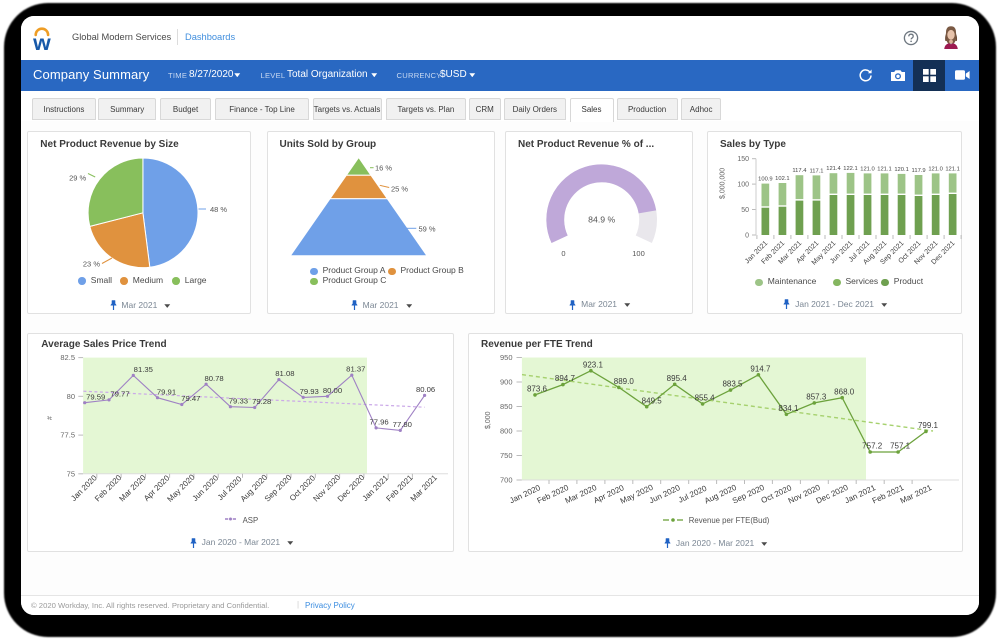 The width and height of the screenshot is (1000, 642). Describe the element at coordinates (71, 473) in the screenshot. I see `svg-text: 75` at that location.